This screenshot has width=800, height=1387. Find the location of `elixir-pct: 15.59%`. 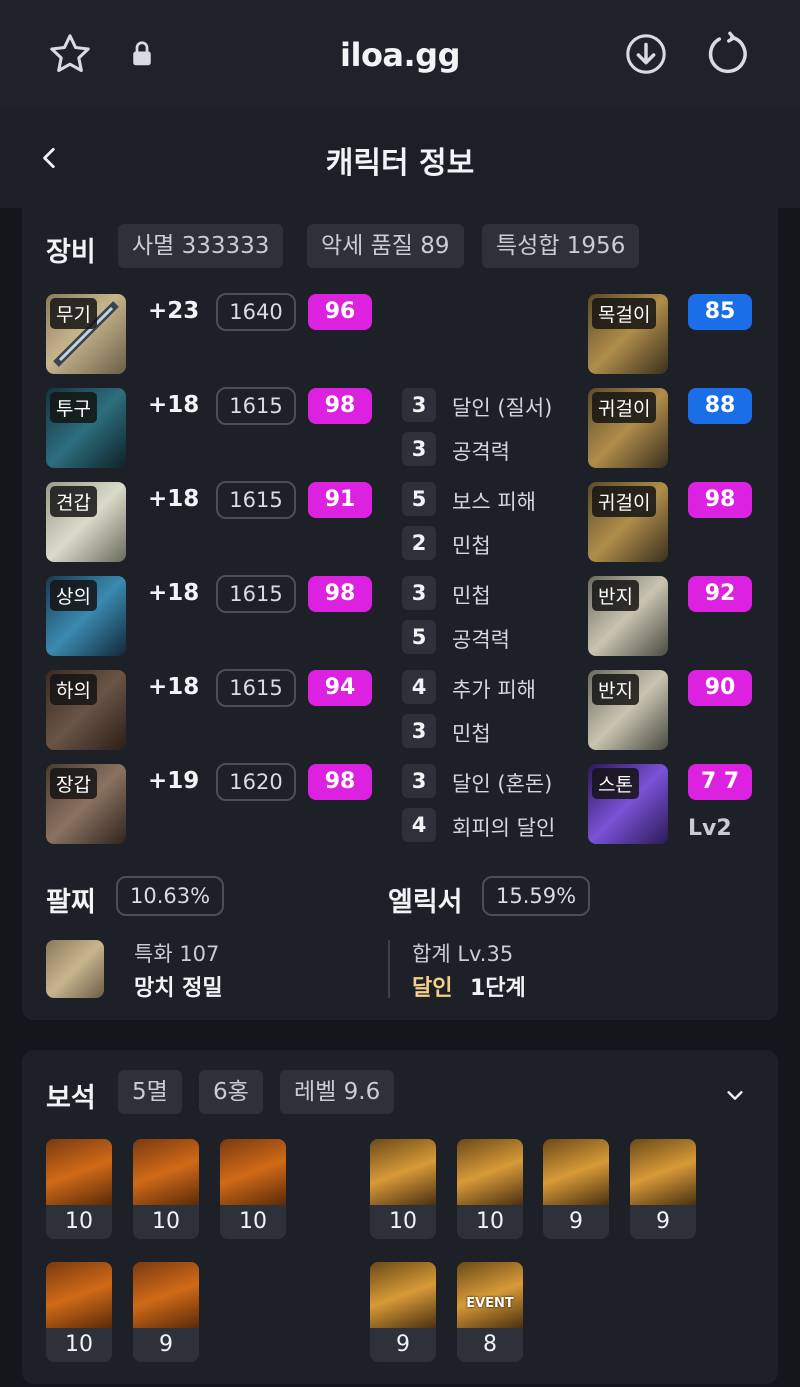

elixir-pct: 15.59% is located at coordinates (536, 896).